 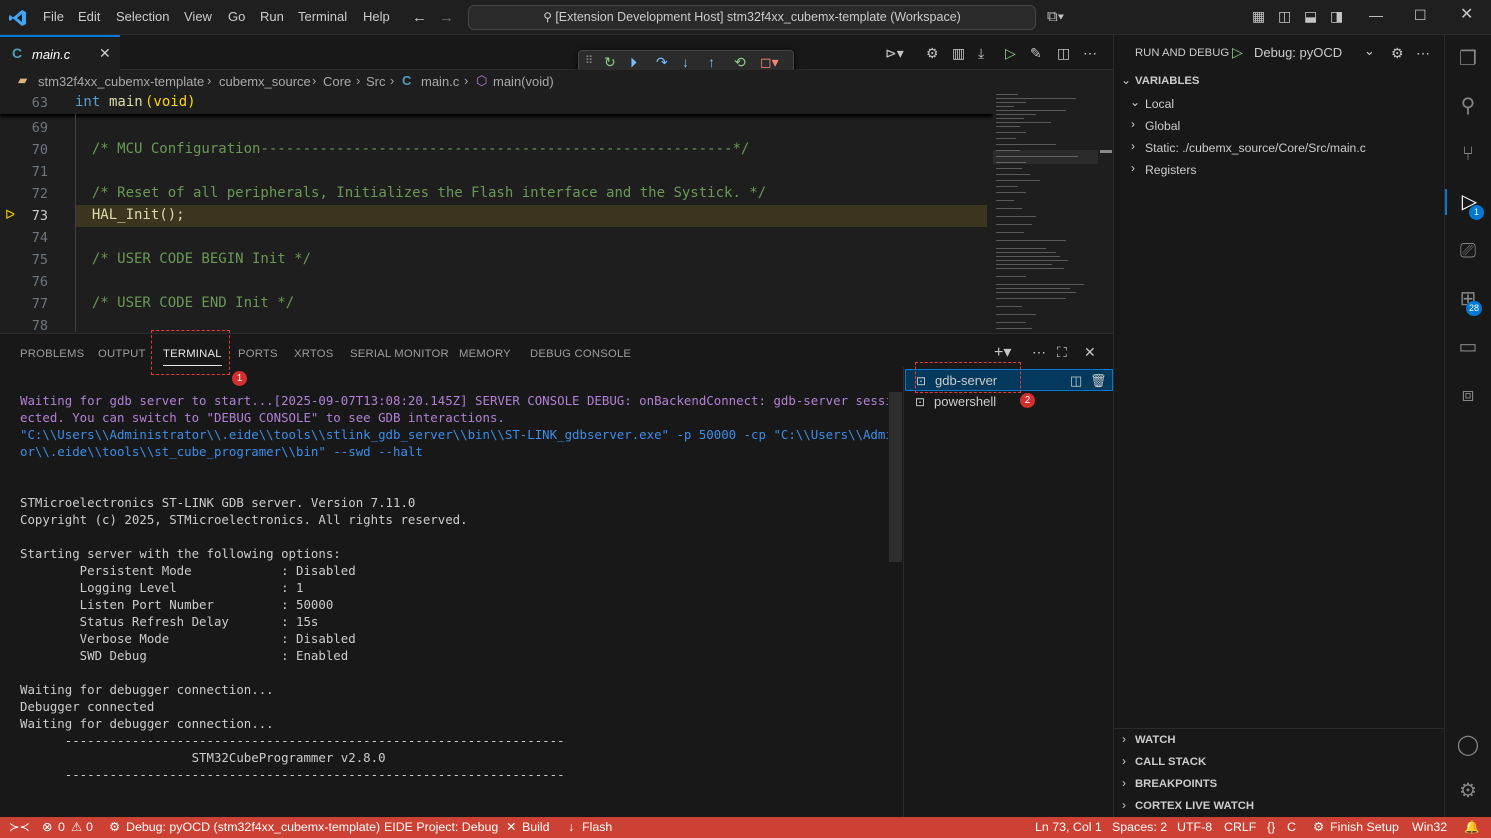 I want to click on tab-main-c: C main.c ✕, so click(x=60, y=52).